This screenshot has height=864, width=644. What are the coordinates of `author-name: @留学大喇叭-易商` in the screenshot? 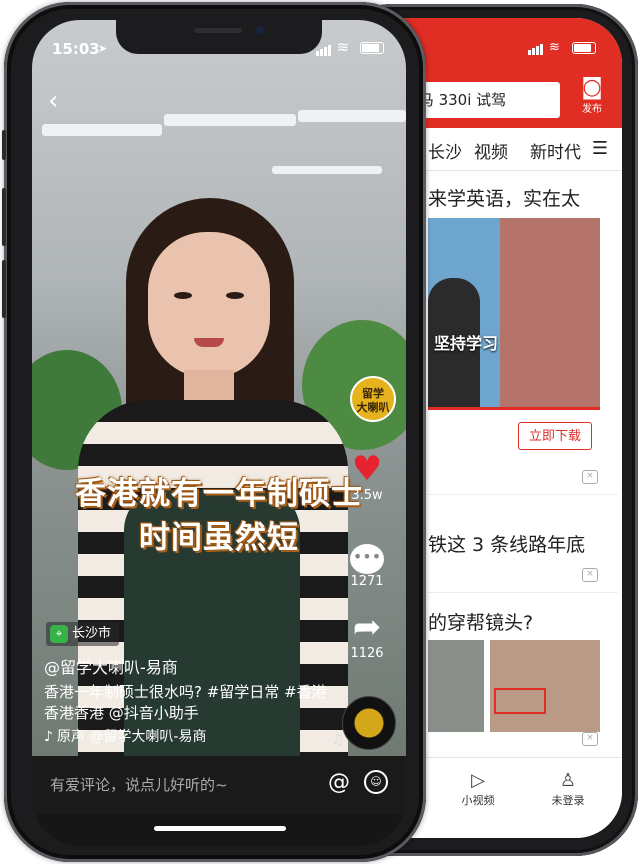 It's located at (111, 666).